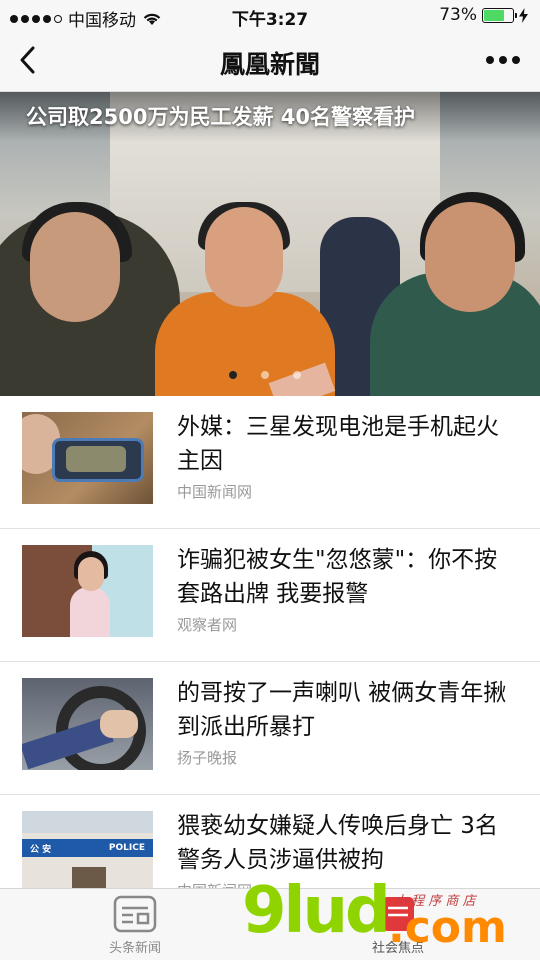 Image resolution: width=540 pixels, height=960 pixels. What do you see at coordinates (398, 914) in the screenshot?
I see `focus-icon` at bounding box center [398, 914].